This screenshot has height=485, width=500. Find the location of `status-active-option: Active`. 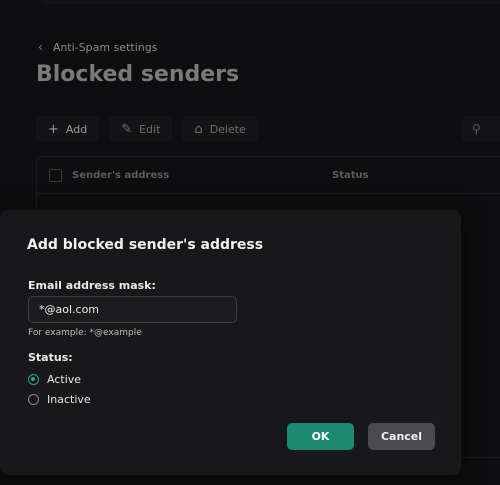

status-active-option: Active is located at coordinates (54, 379).